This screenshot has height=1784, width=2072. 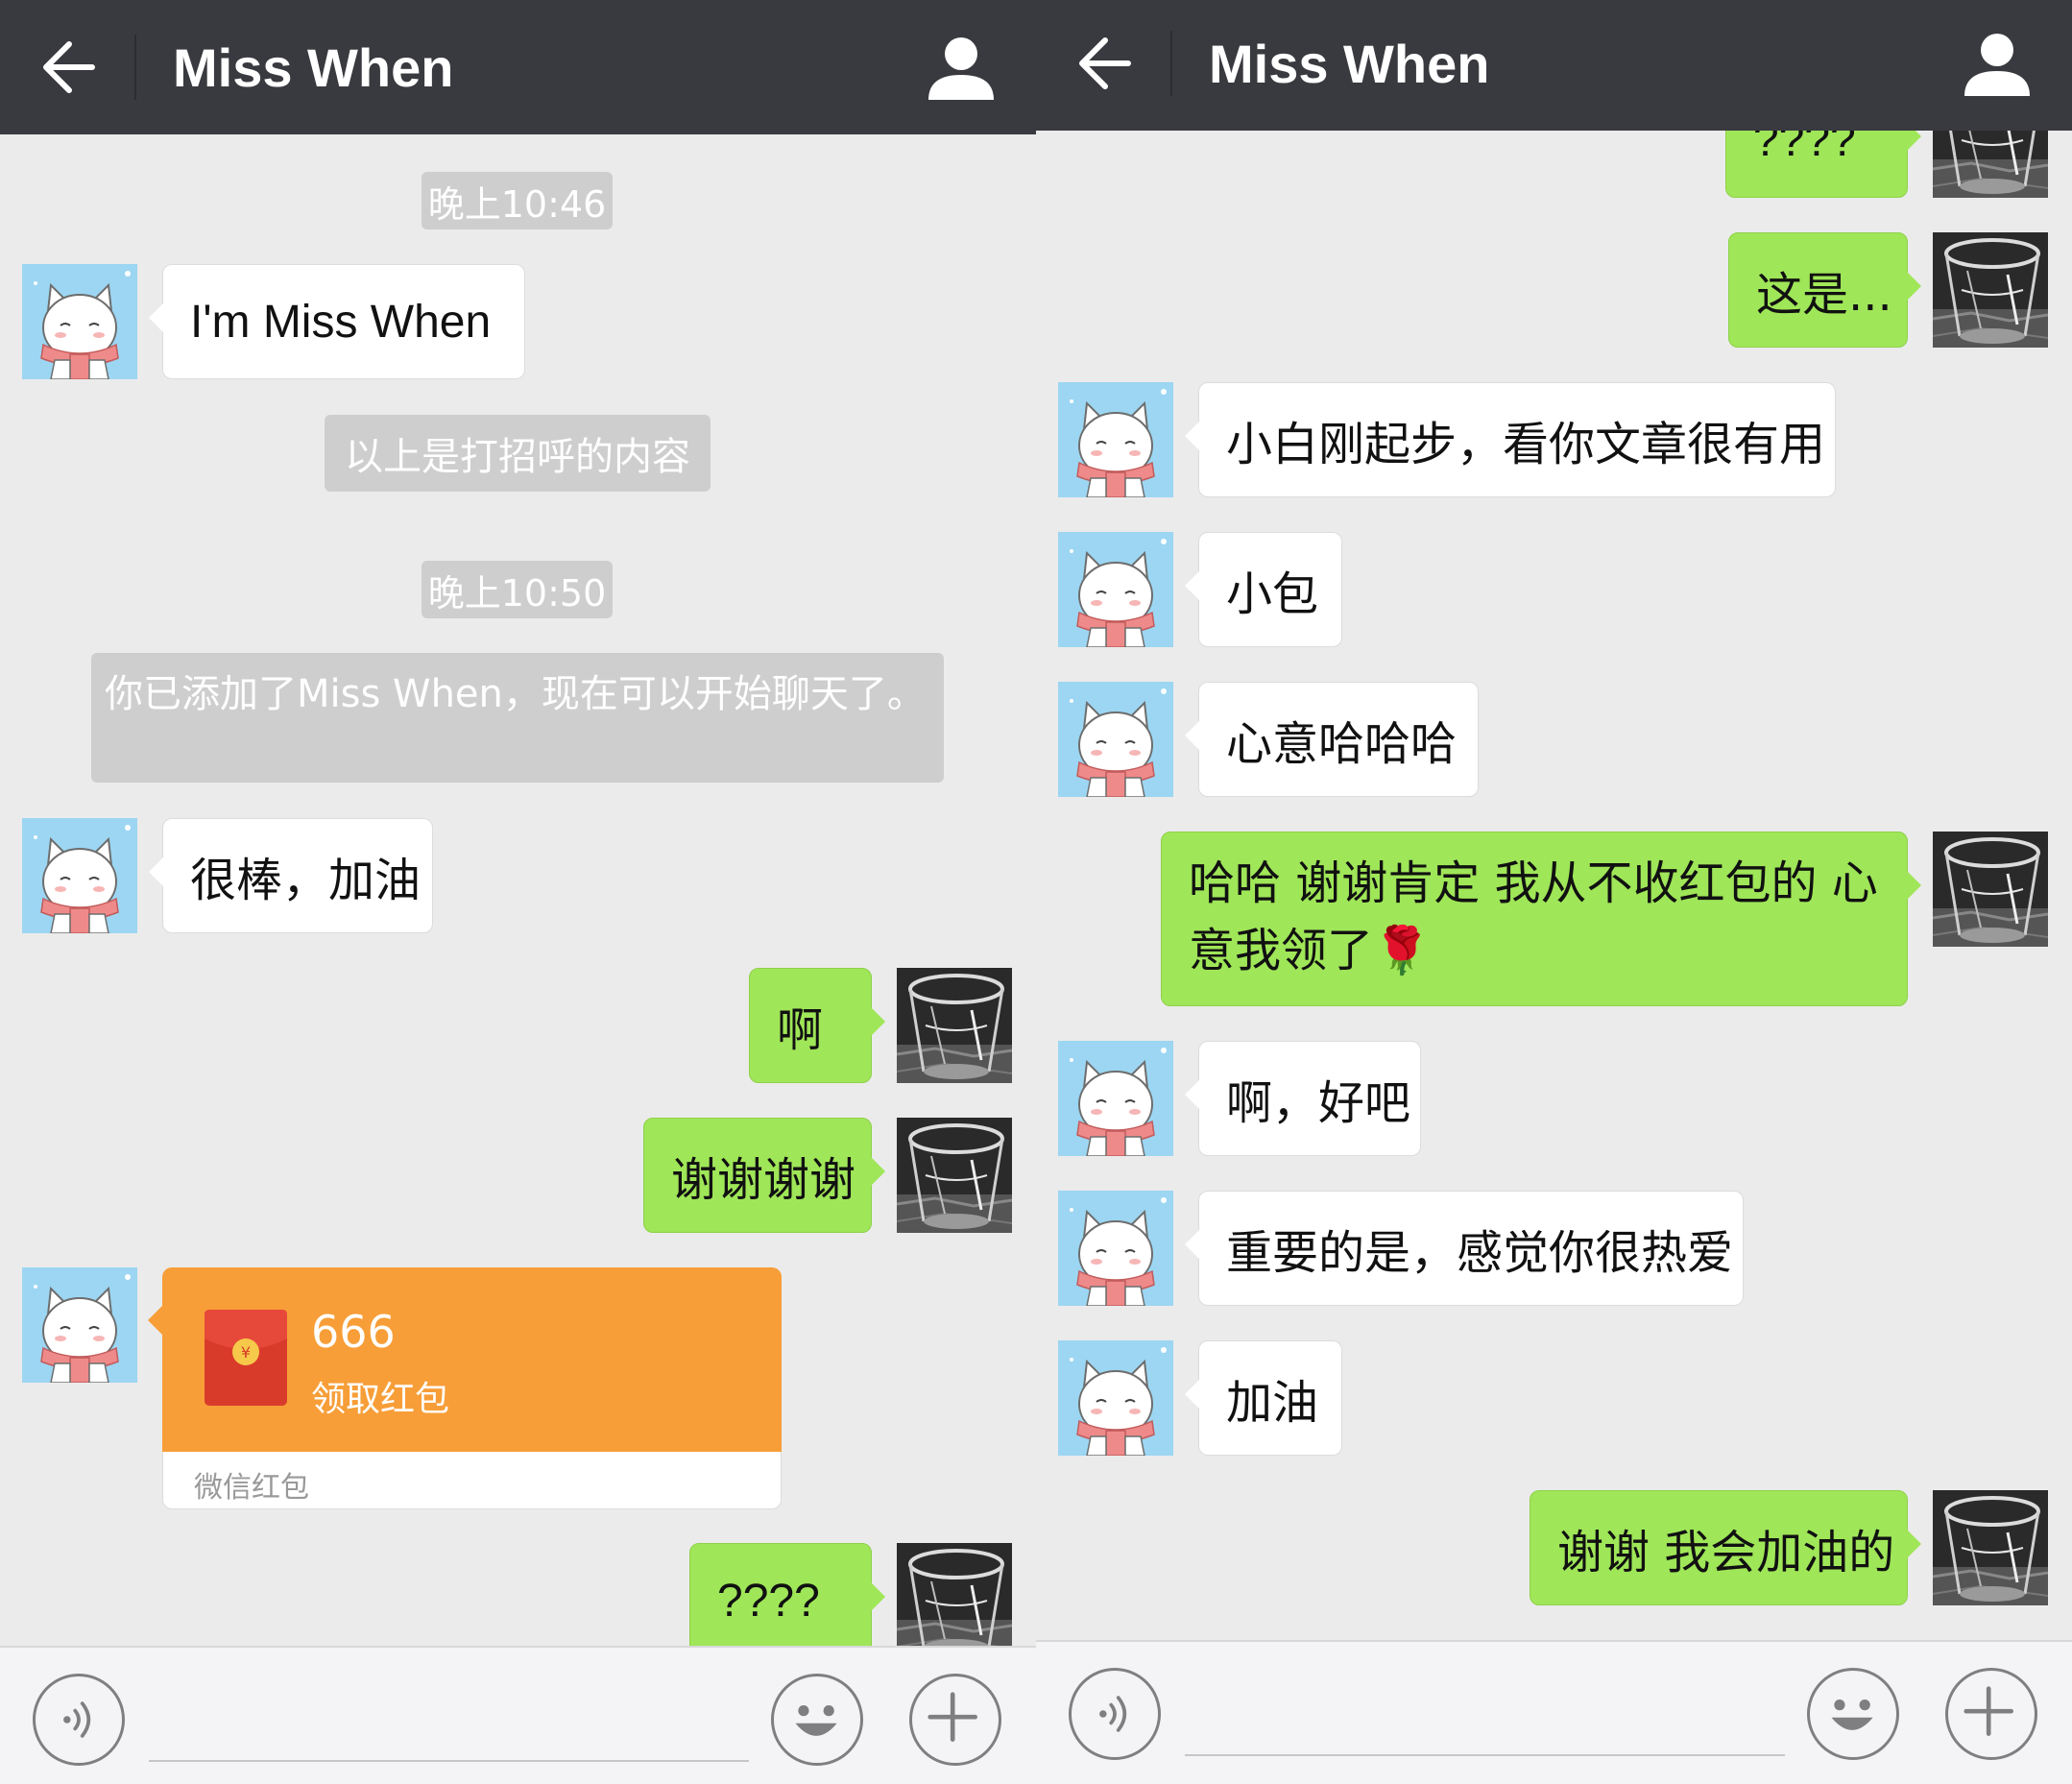 What do you see at coordinates (1510, 439) in the screenshot?
I see `message-bubble-incoming: 小白刚起步，看你文章很有用` at bounding box center [1510, 439].